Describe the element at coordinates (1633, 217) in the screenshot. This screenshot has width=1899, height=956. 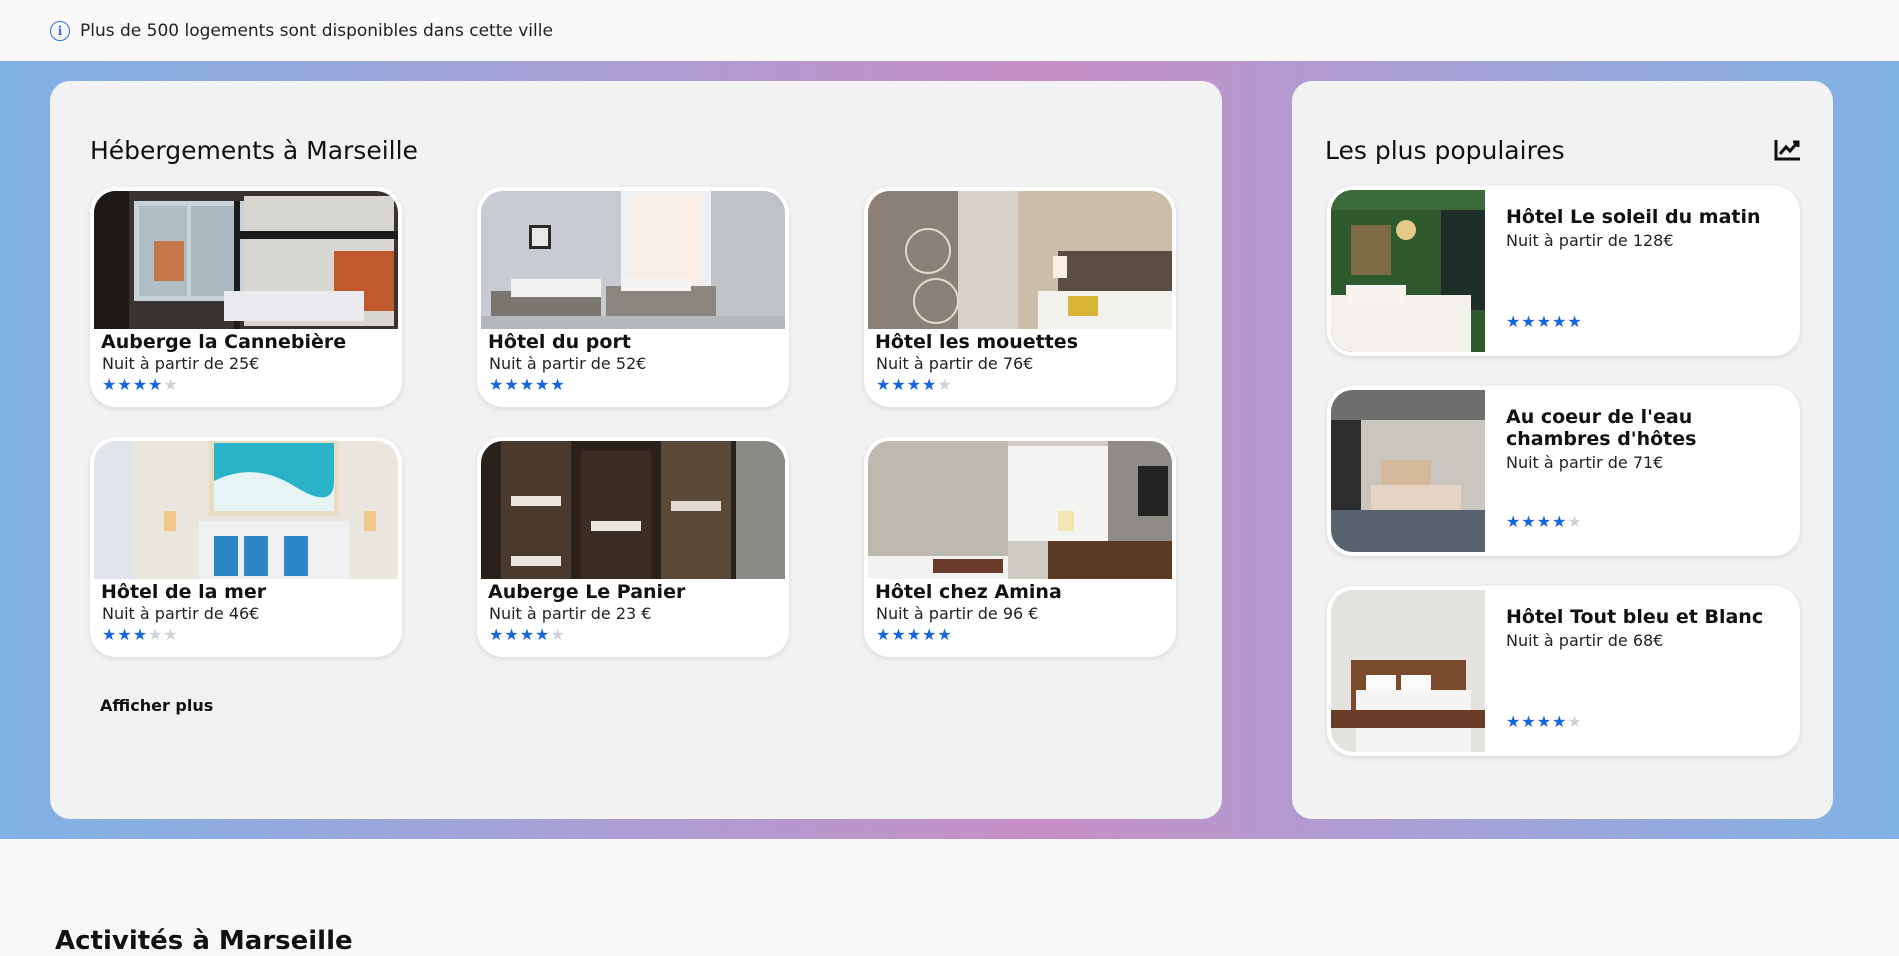
I see `hotel-name: Hôtel Le soleil du matin` at that location.